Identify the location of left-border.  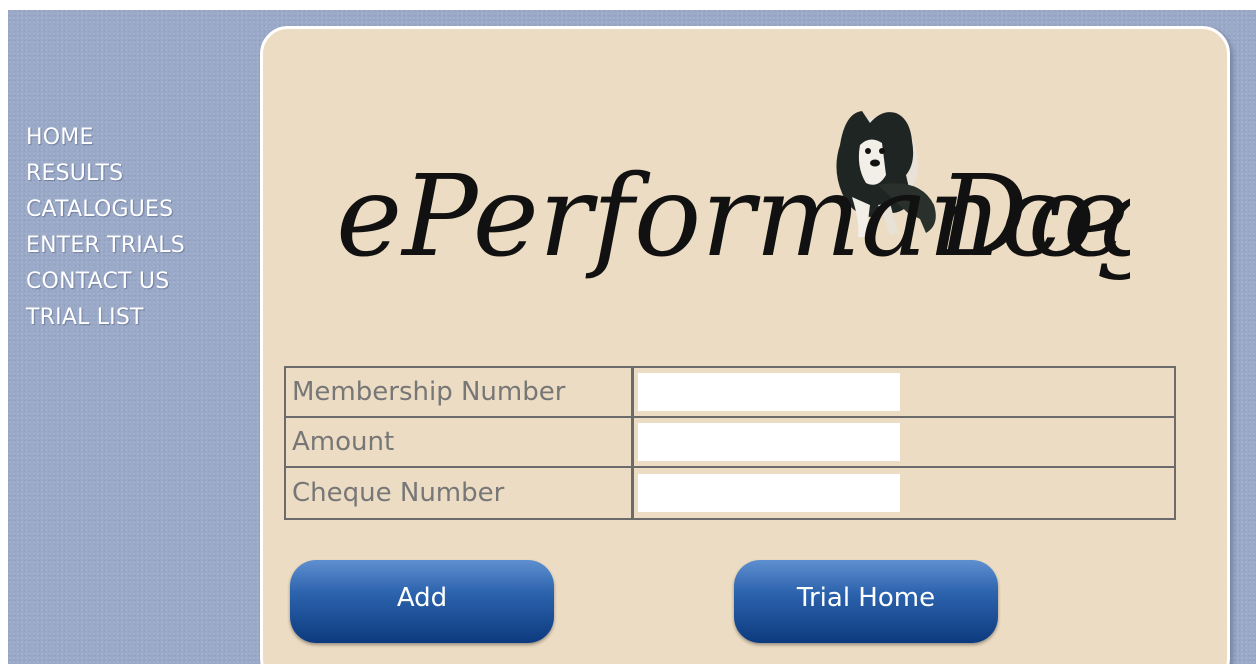
(4, 332).